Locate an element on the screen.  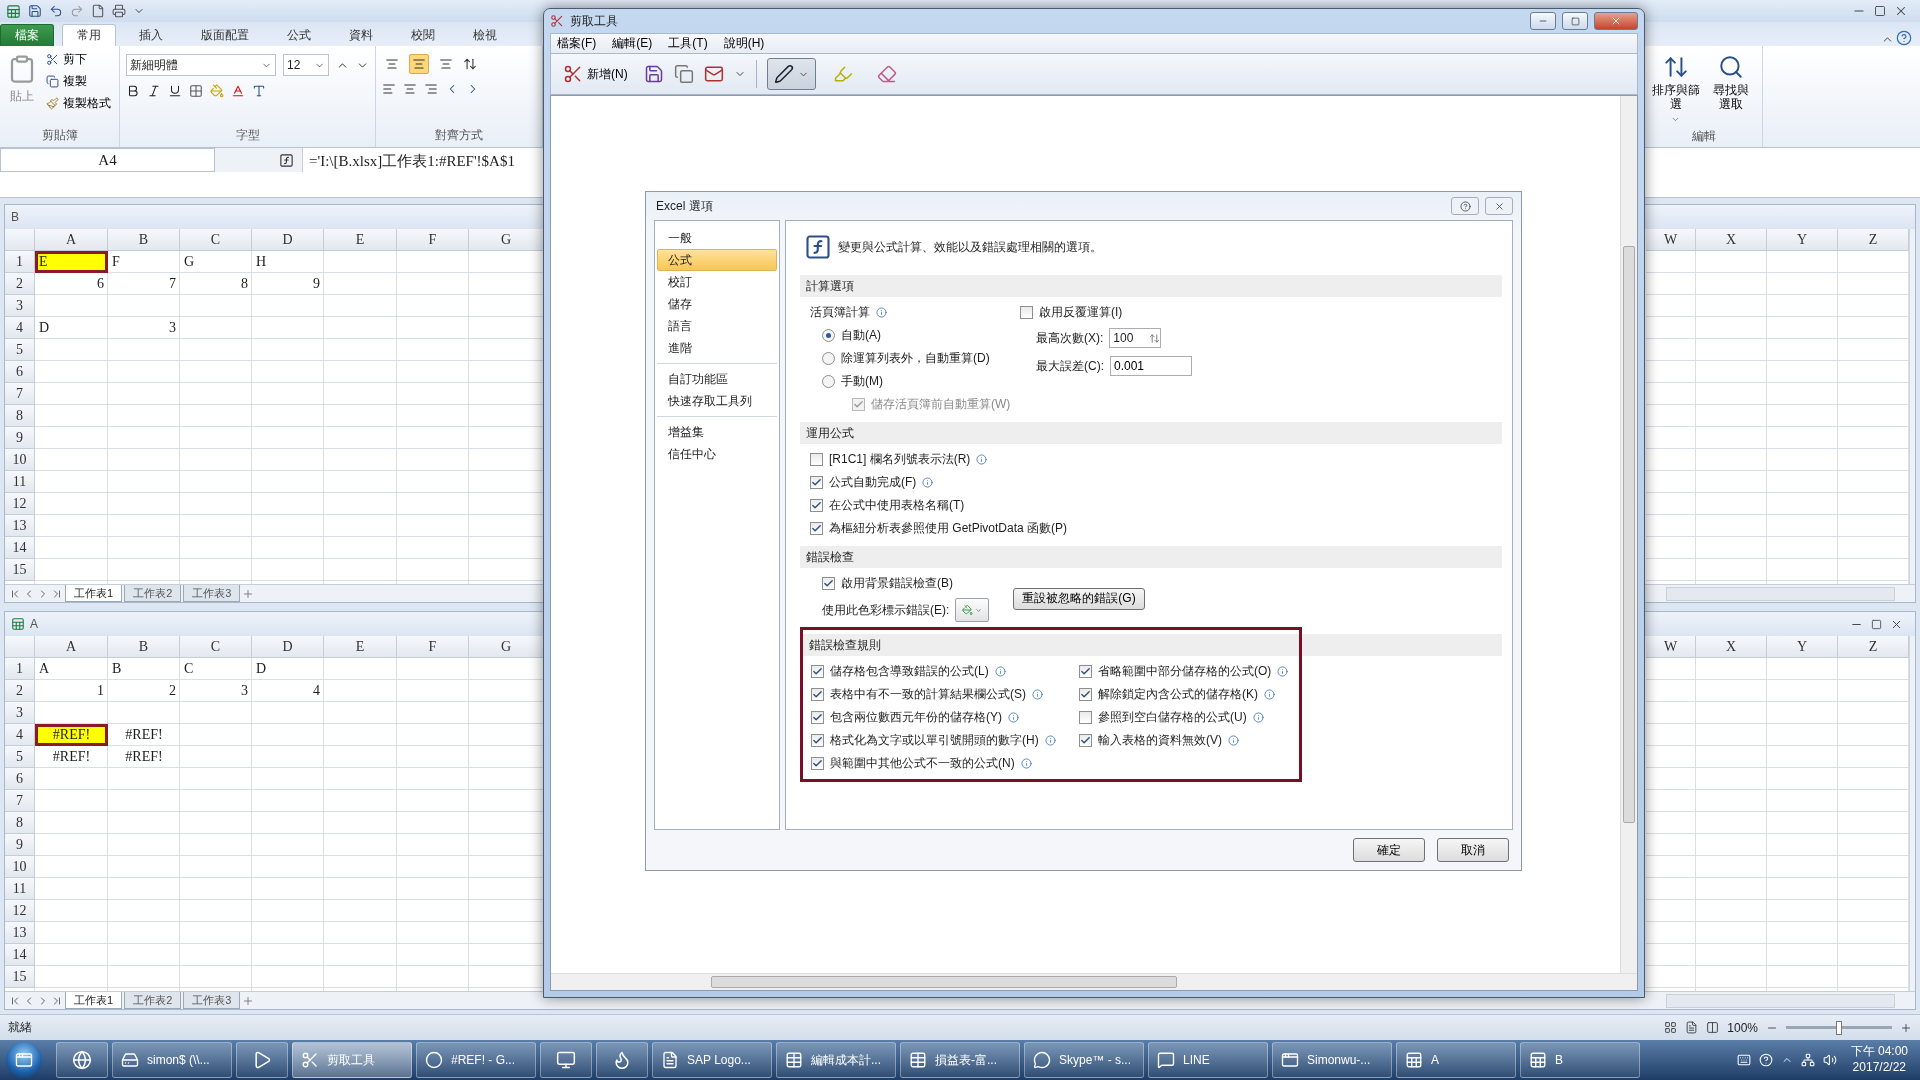
radio-button is located at coordinates (828, 335).